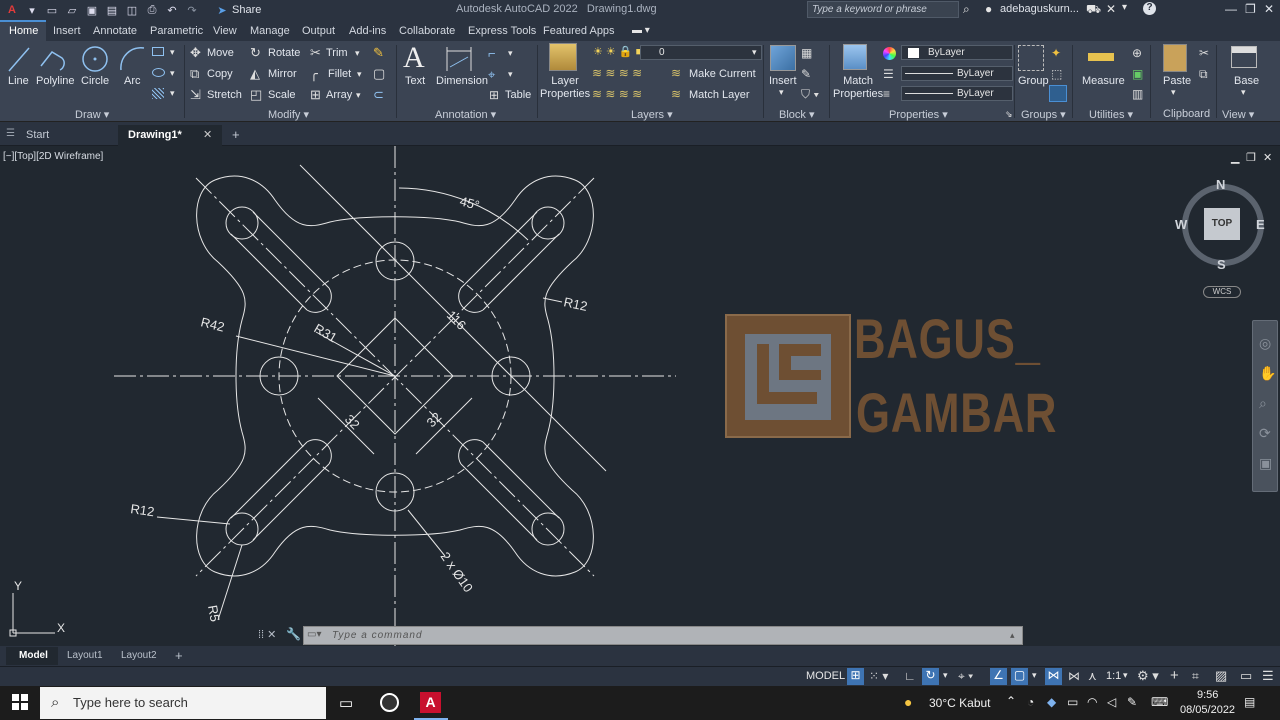 The image size is (1280, 720). Describe the element at coordinates (112, 10) in the screenshot. I see `save-as-icon: ▤` at that location.